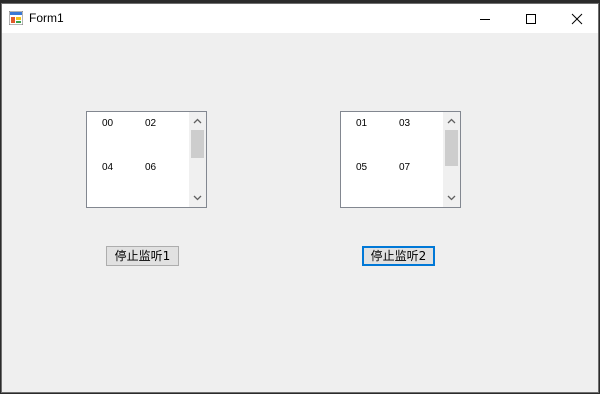 The width and height of the screenshot is (600, 394). What do you see at coordinates (400, 159) in the screenshot?
I see `listbox-2: 01 03 05 07` at bounding box center [400, 159].